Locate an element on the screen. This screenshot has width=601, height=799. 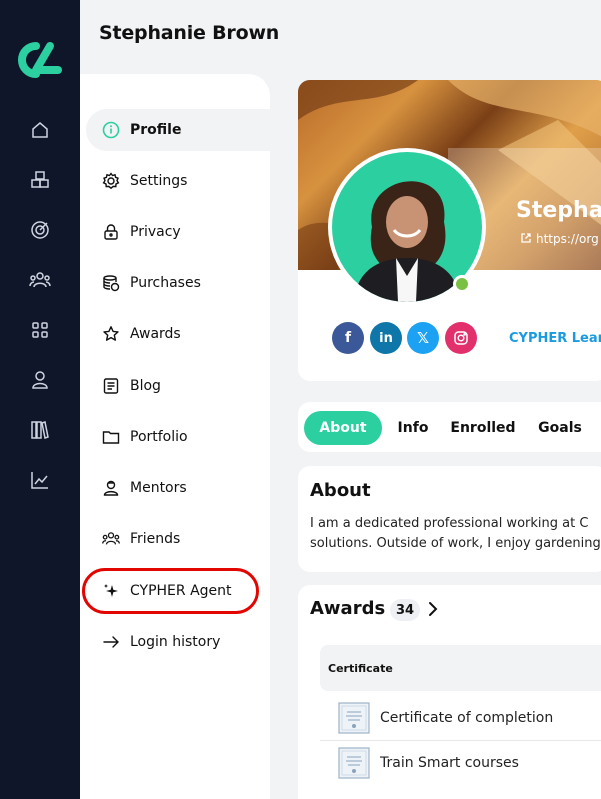
mentor-icon is located at coordinates (111, 488).